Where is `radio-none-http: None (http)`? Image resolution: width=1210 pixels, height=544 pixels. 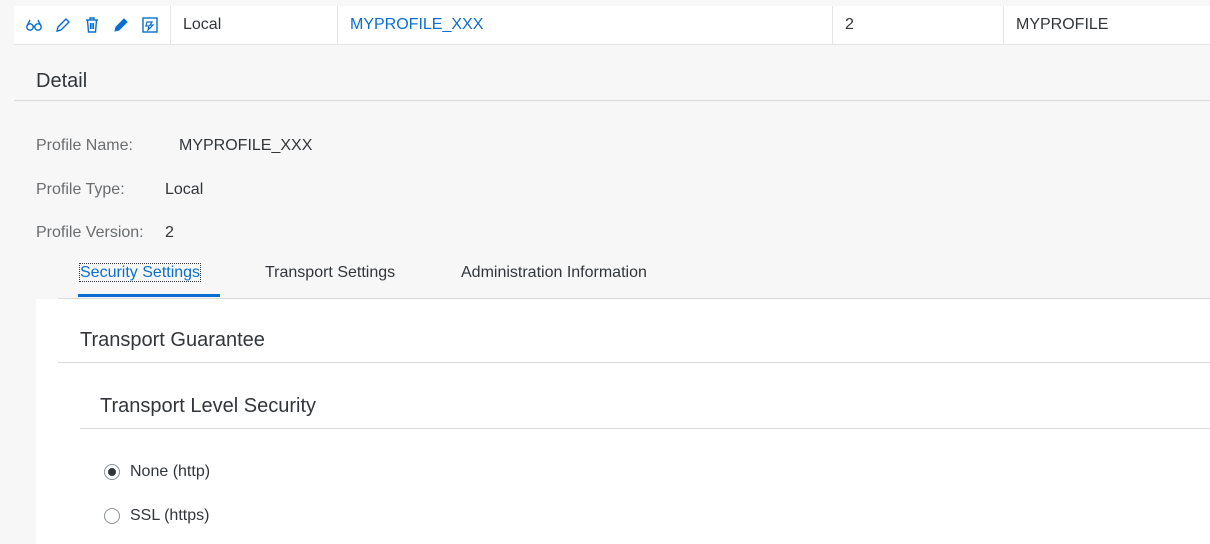
radio-none-http: None (http) is located at coordinates (157, 472).